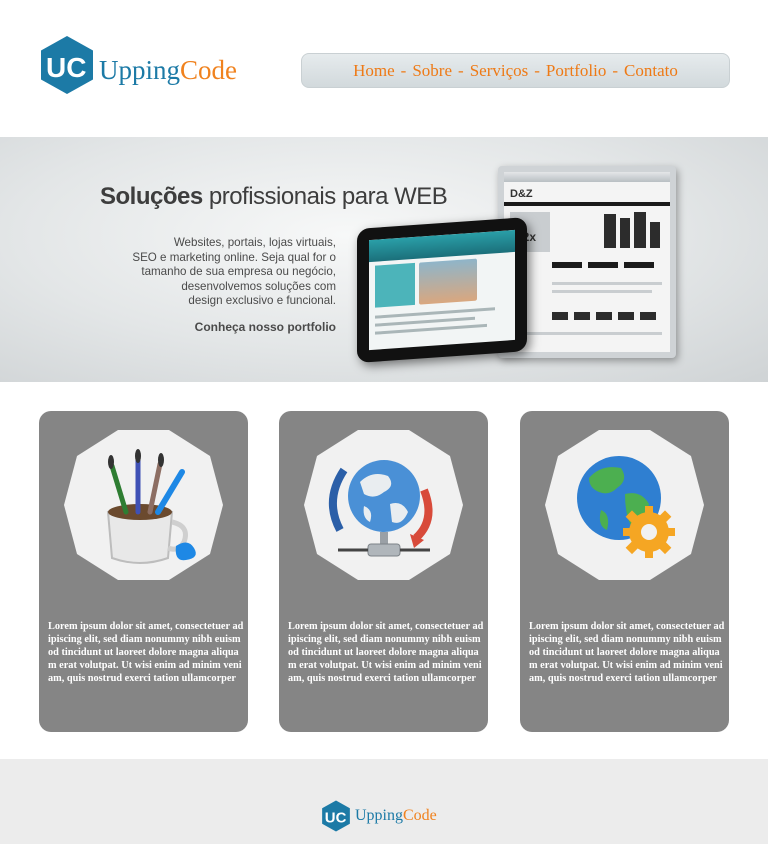 The image size is (768, 844). What do you see at coordinates (576, 71) in the screenshot?
I see `nav-portfolio: Portfolio` at bounding box center [576, 71].